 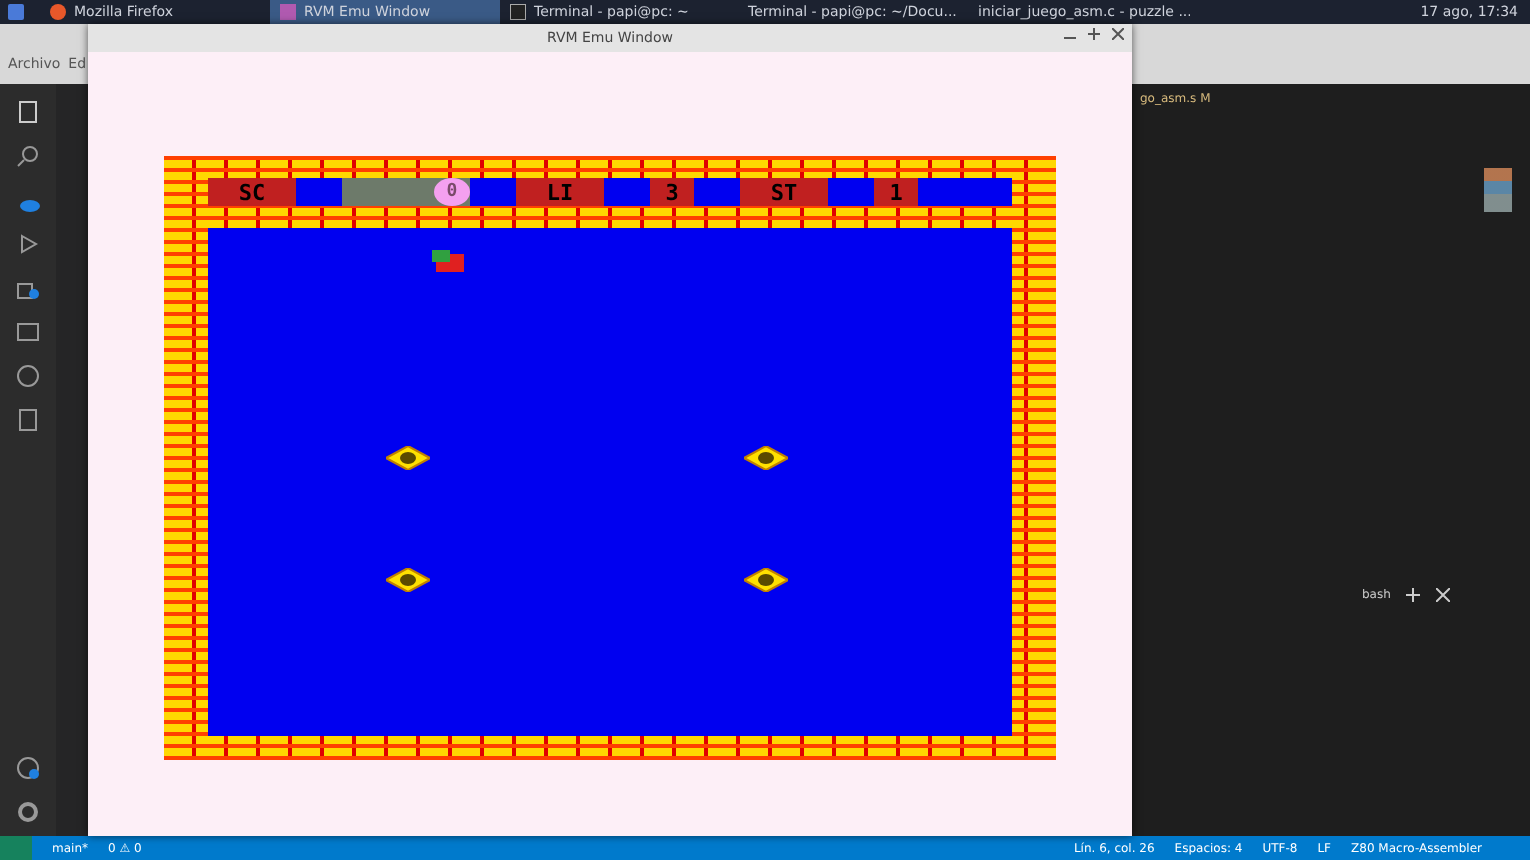 What do you see at coordinates (16, 12) in the screenshot?
I see `start-menu-icon` at bounding box center [16, 12].